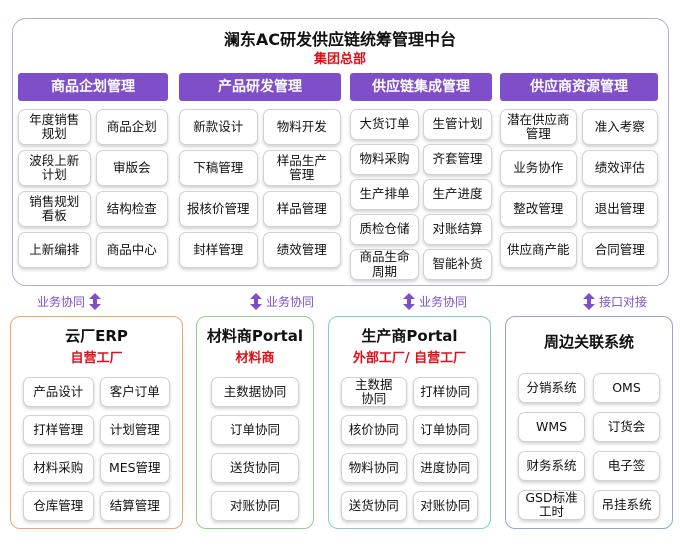  What do you see at coordinates (255, 336) in the screenshot?
I see `system-title: 材料商Portal` at bounding box center [255, 336].